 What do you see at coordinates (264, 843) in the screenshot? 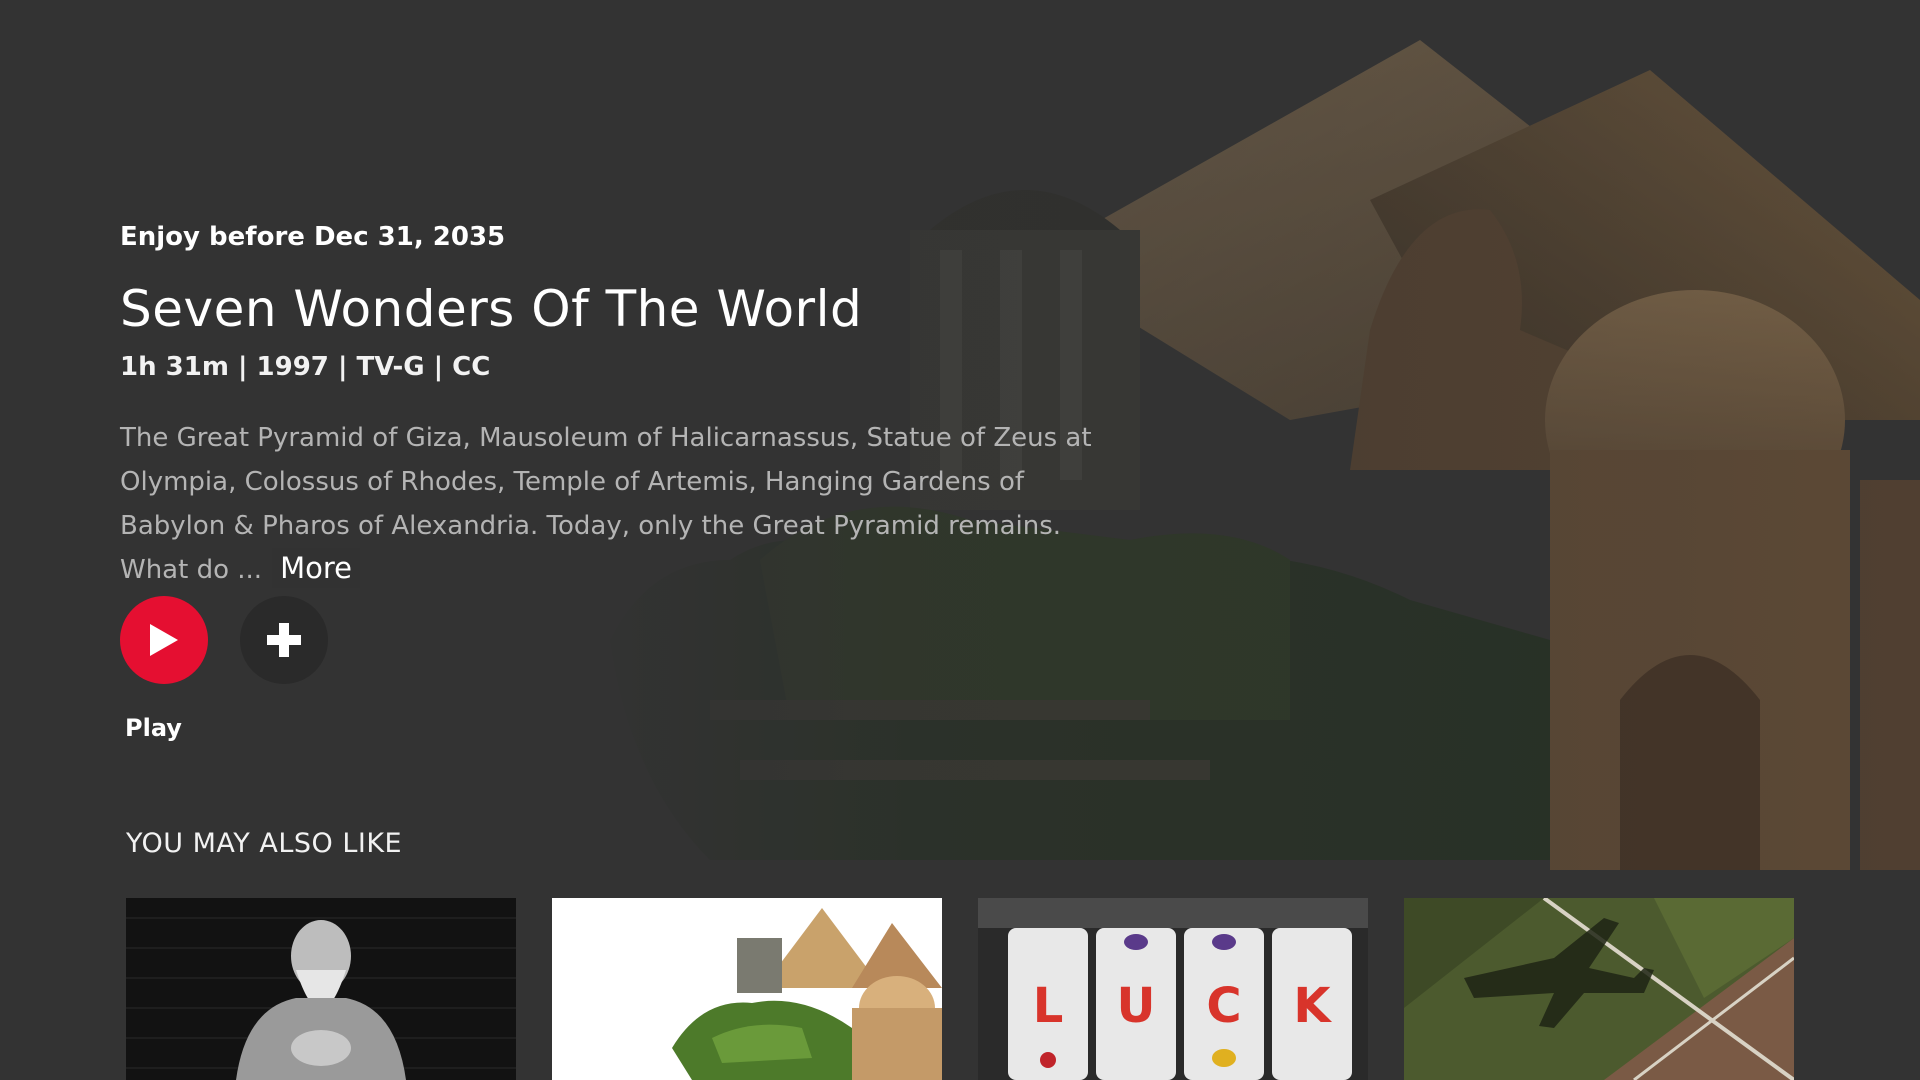
I see `section-title: YOU MAY ALSO LIKE` at bounding box center [264, 843].